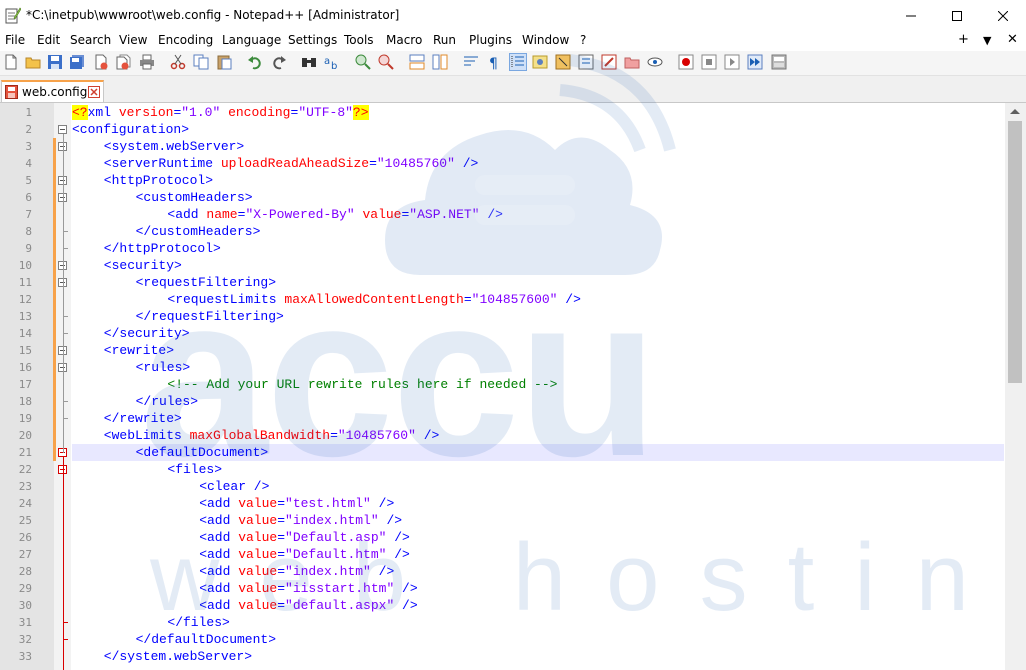 The height and width of the screenshot is (670, 1026). Describe the element at coordinates (308, 605) in the screenshot. I see `code-line: <add value="default.aspx" />` at that location.